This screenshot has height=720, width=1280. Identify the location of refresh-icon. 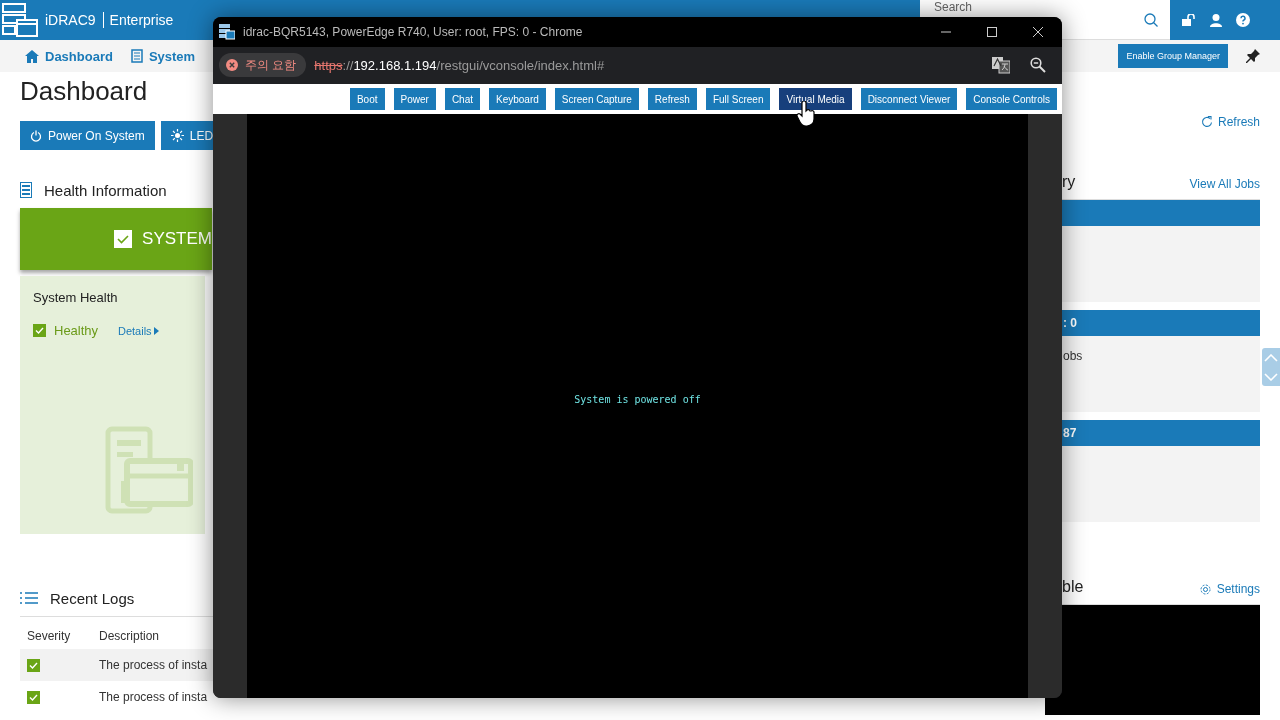
(1206, 122).